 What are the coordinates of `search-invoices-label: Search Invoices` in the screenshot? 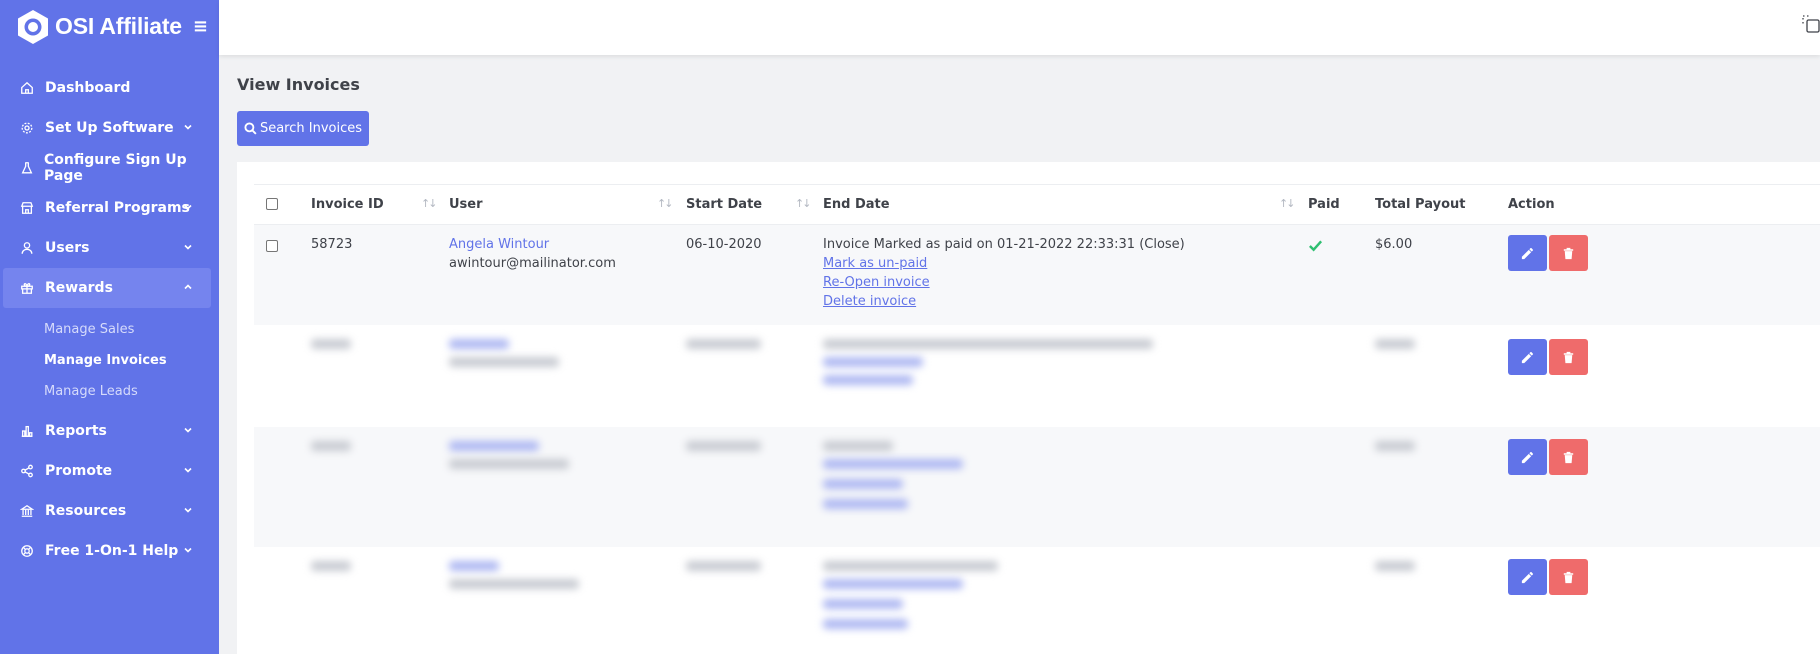 It's located at (311, 128).